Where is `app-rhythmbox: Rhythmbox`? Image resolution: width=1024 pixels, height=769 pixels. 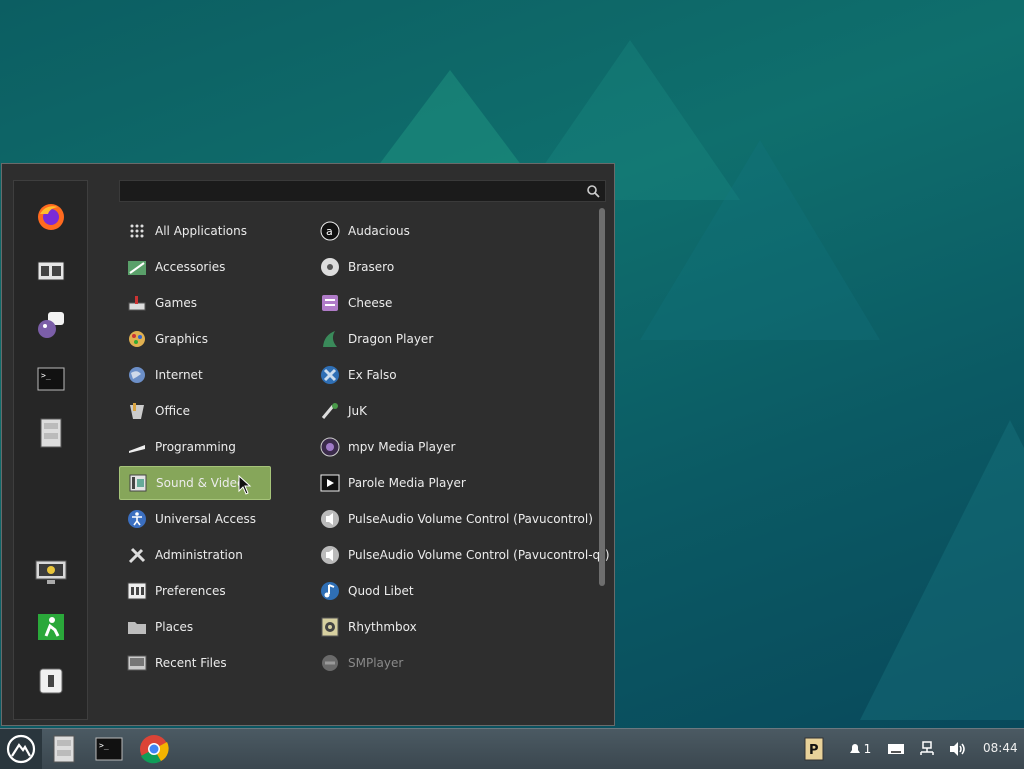
app-rhythmbox: Rhythmbox is located at coordinates (364, 627).